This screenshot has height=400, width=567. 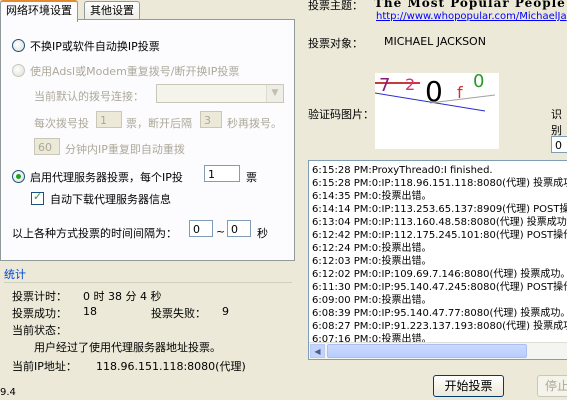 What do you see at coordinates (47, 146) in the screenshot?
I see `redial-minutes-input: 60` at bounding box center [47, 146].